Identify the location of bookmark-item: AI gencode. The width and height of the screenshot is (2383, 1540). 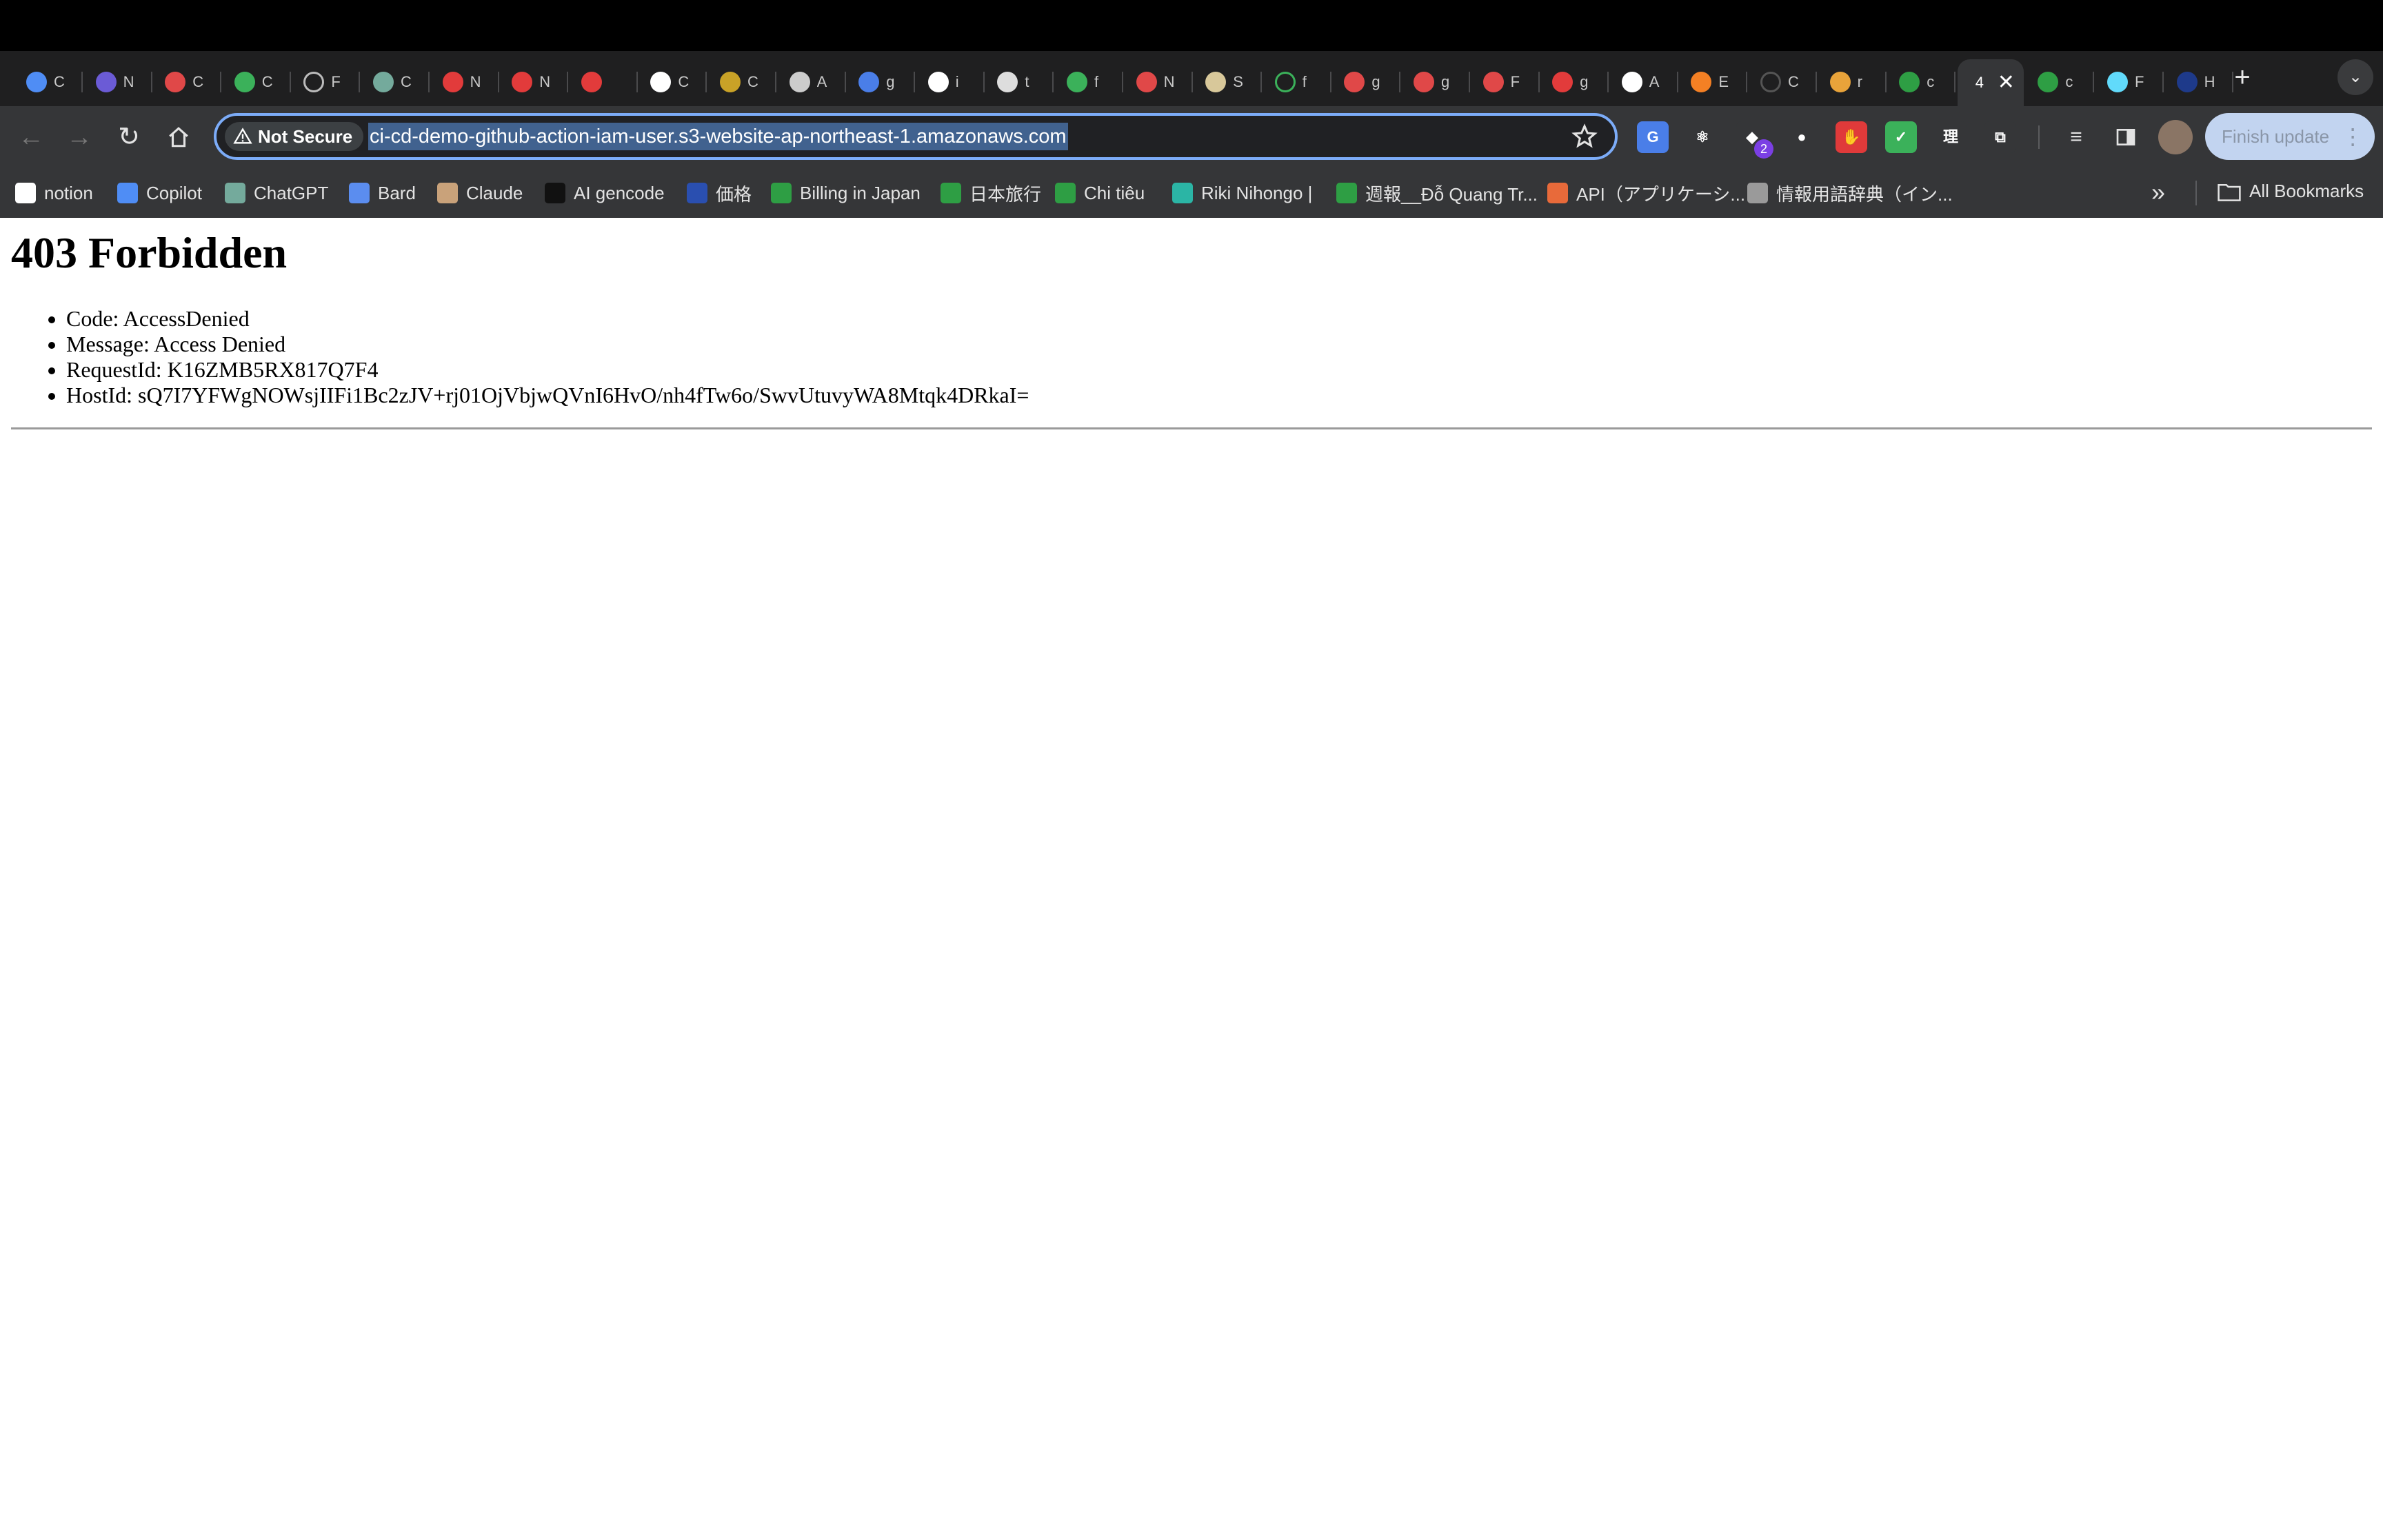
(605, 193).